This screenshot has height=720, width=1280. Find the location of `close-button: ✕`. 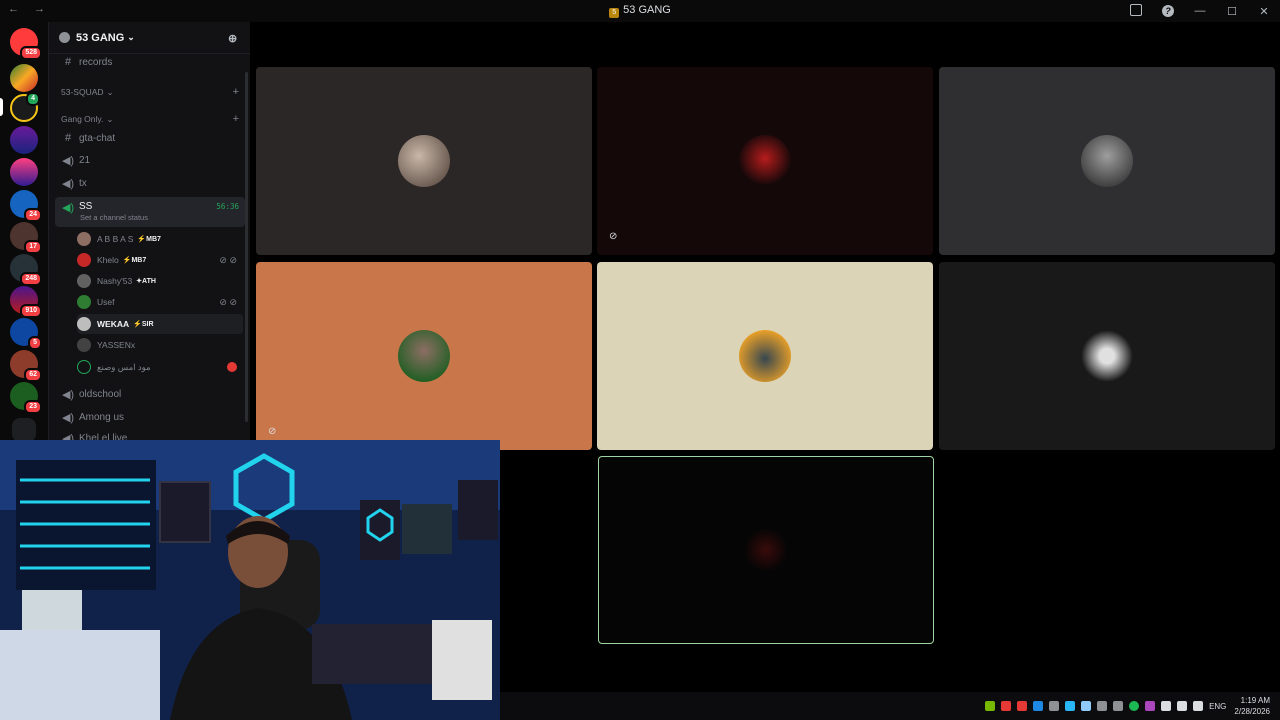

close-button: ✕ is located at coordinates (1264, 11).